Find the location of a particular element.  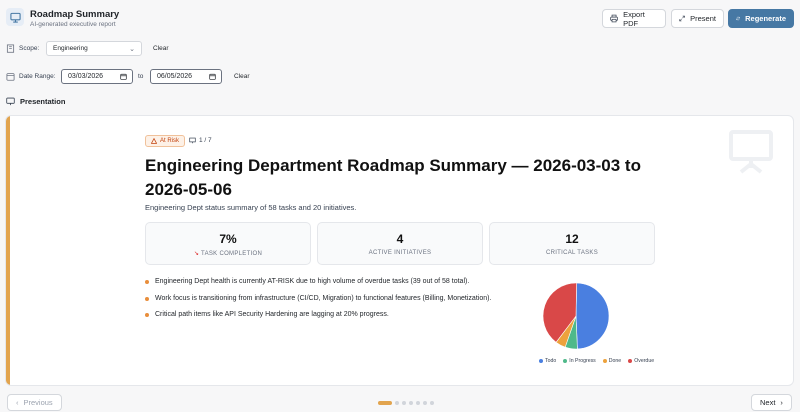

stat-value: 7% is located at coordinates (228, 239).